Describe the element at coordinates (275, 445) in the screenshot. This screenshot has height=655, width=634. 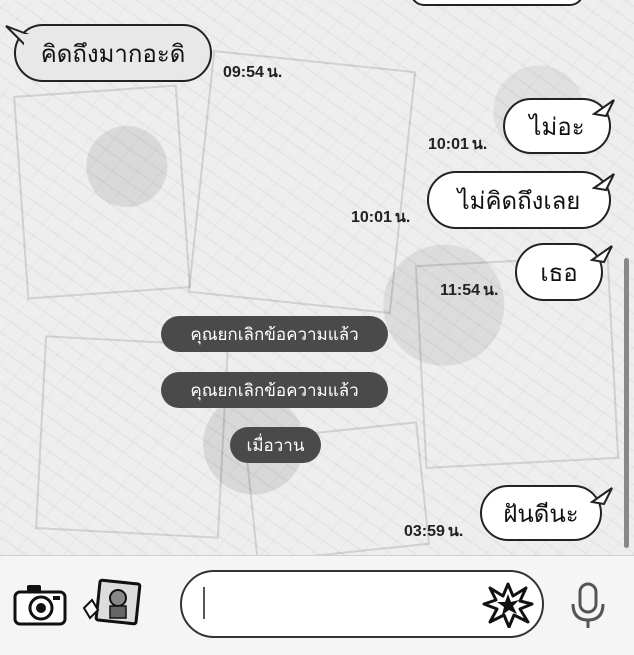
I see `date-separator: เมื่อวาน` at that location.